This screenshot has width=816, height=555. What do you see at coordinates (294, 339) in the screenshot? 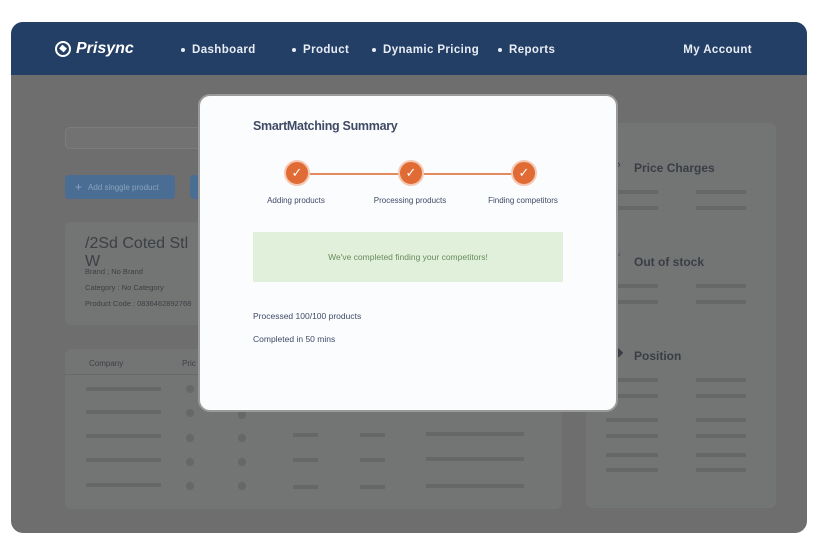
I see `completed-time: Completed in 50 mins` at bounding box center [294, 339].